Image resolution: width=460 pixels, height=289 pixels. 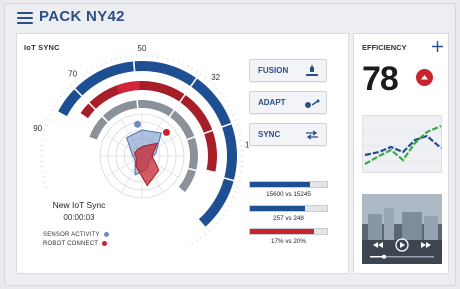 What do you see at coordinates (282, 231) in the screenshot?
I see `metric-bar-3-fill` at bounding box center [282, 231].